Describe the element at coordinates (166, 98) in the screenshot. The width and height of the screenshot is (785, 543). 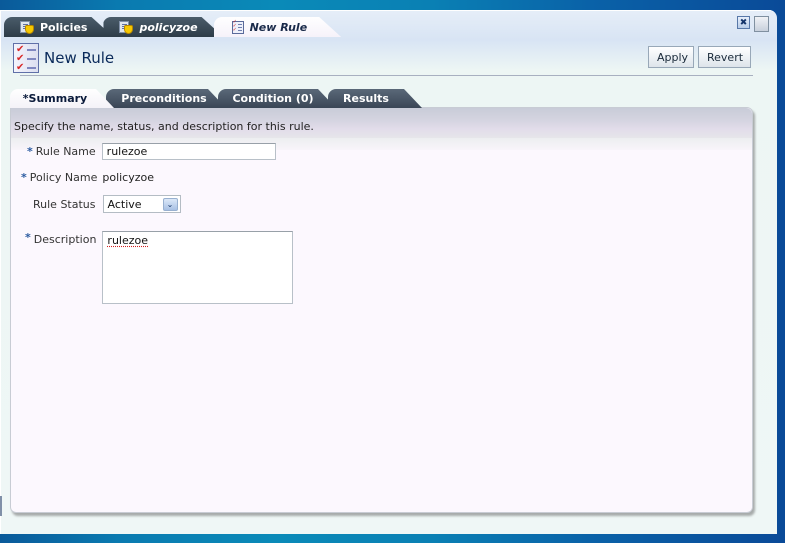
I see `tab-preconditions: Preconditions` at that location.